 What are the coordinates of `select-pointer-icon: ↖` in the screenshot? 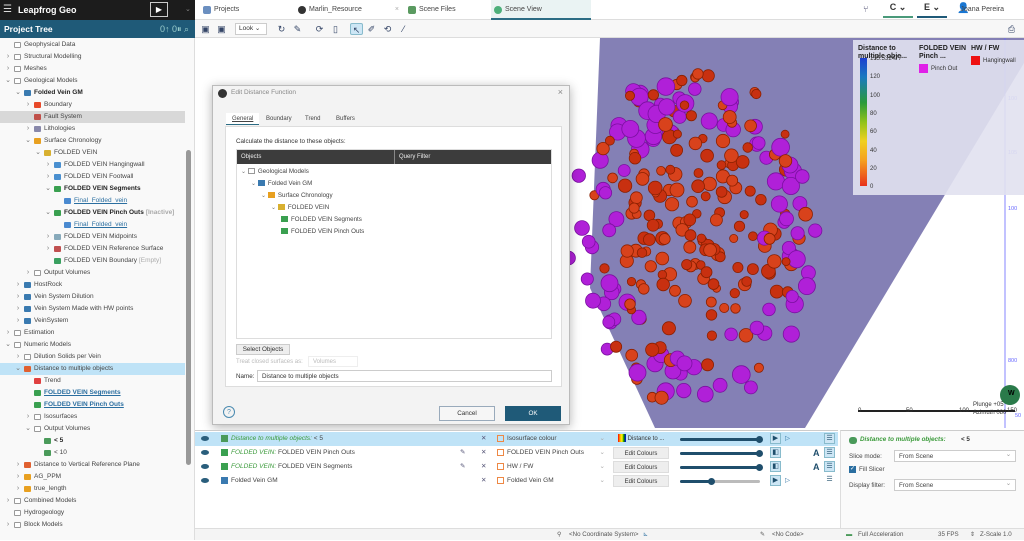 It's located at (356, 29).